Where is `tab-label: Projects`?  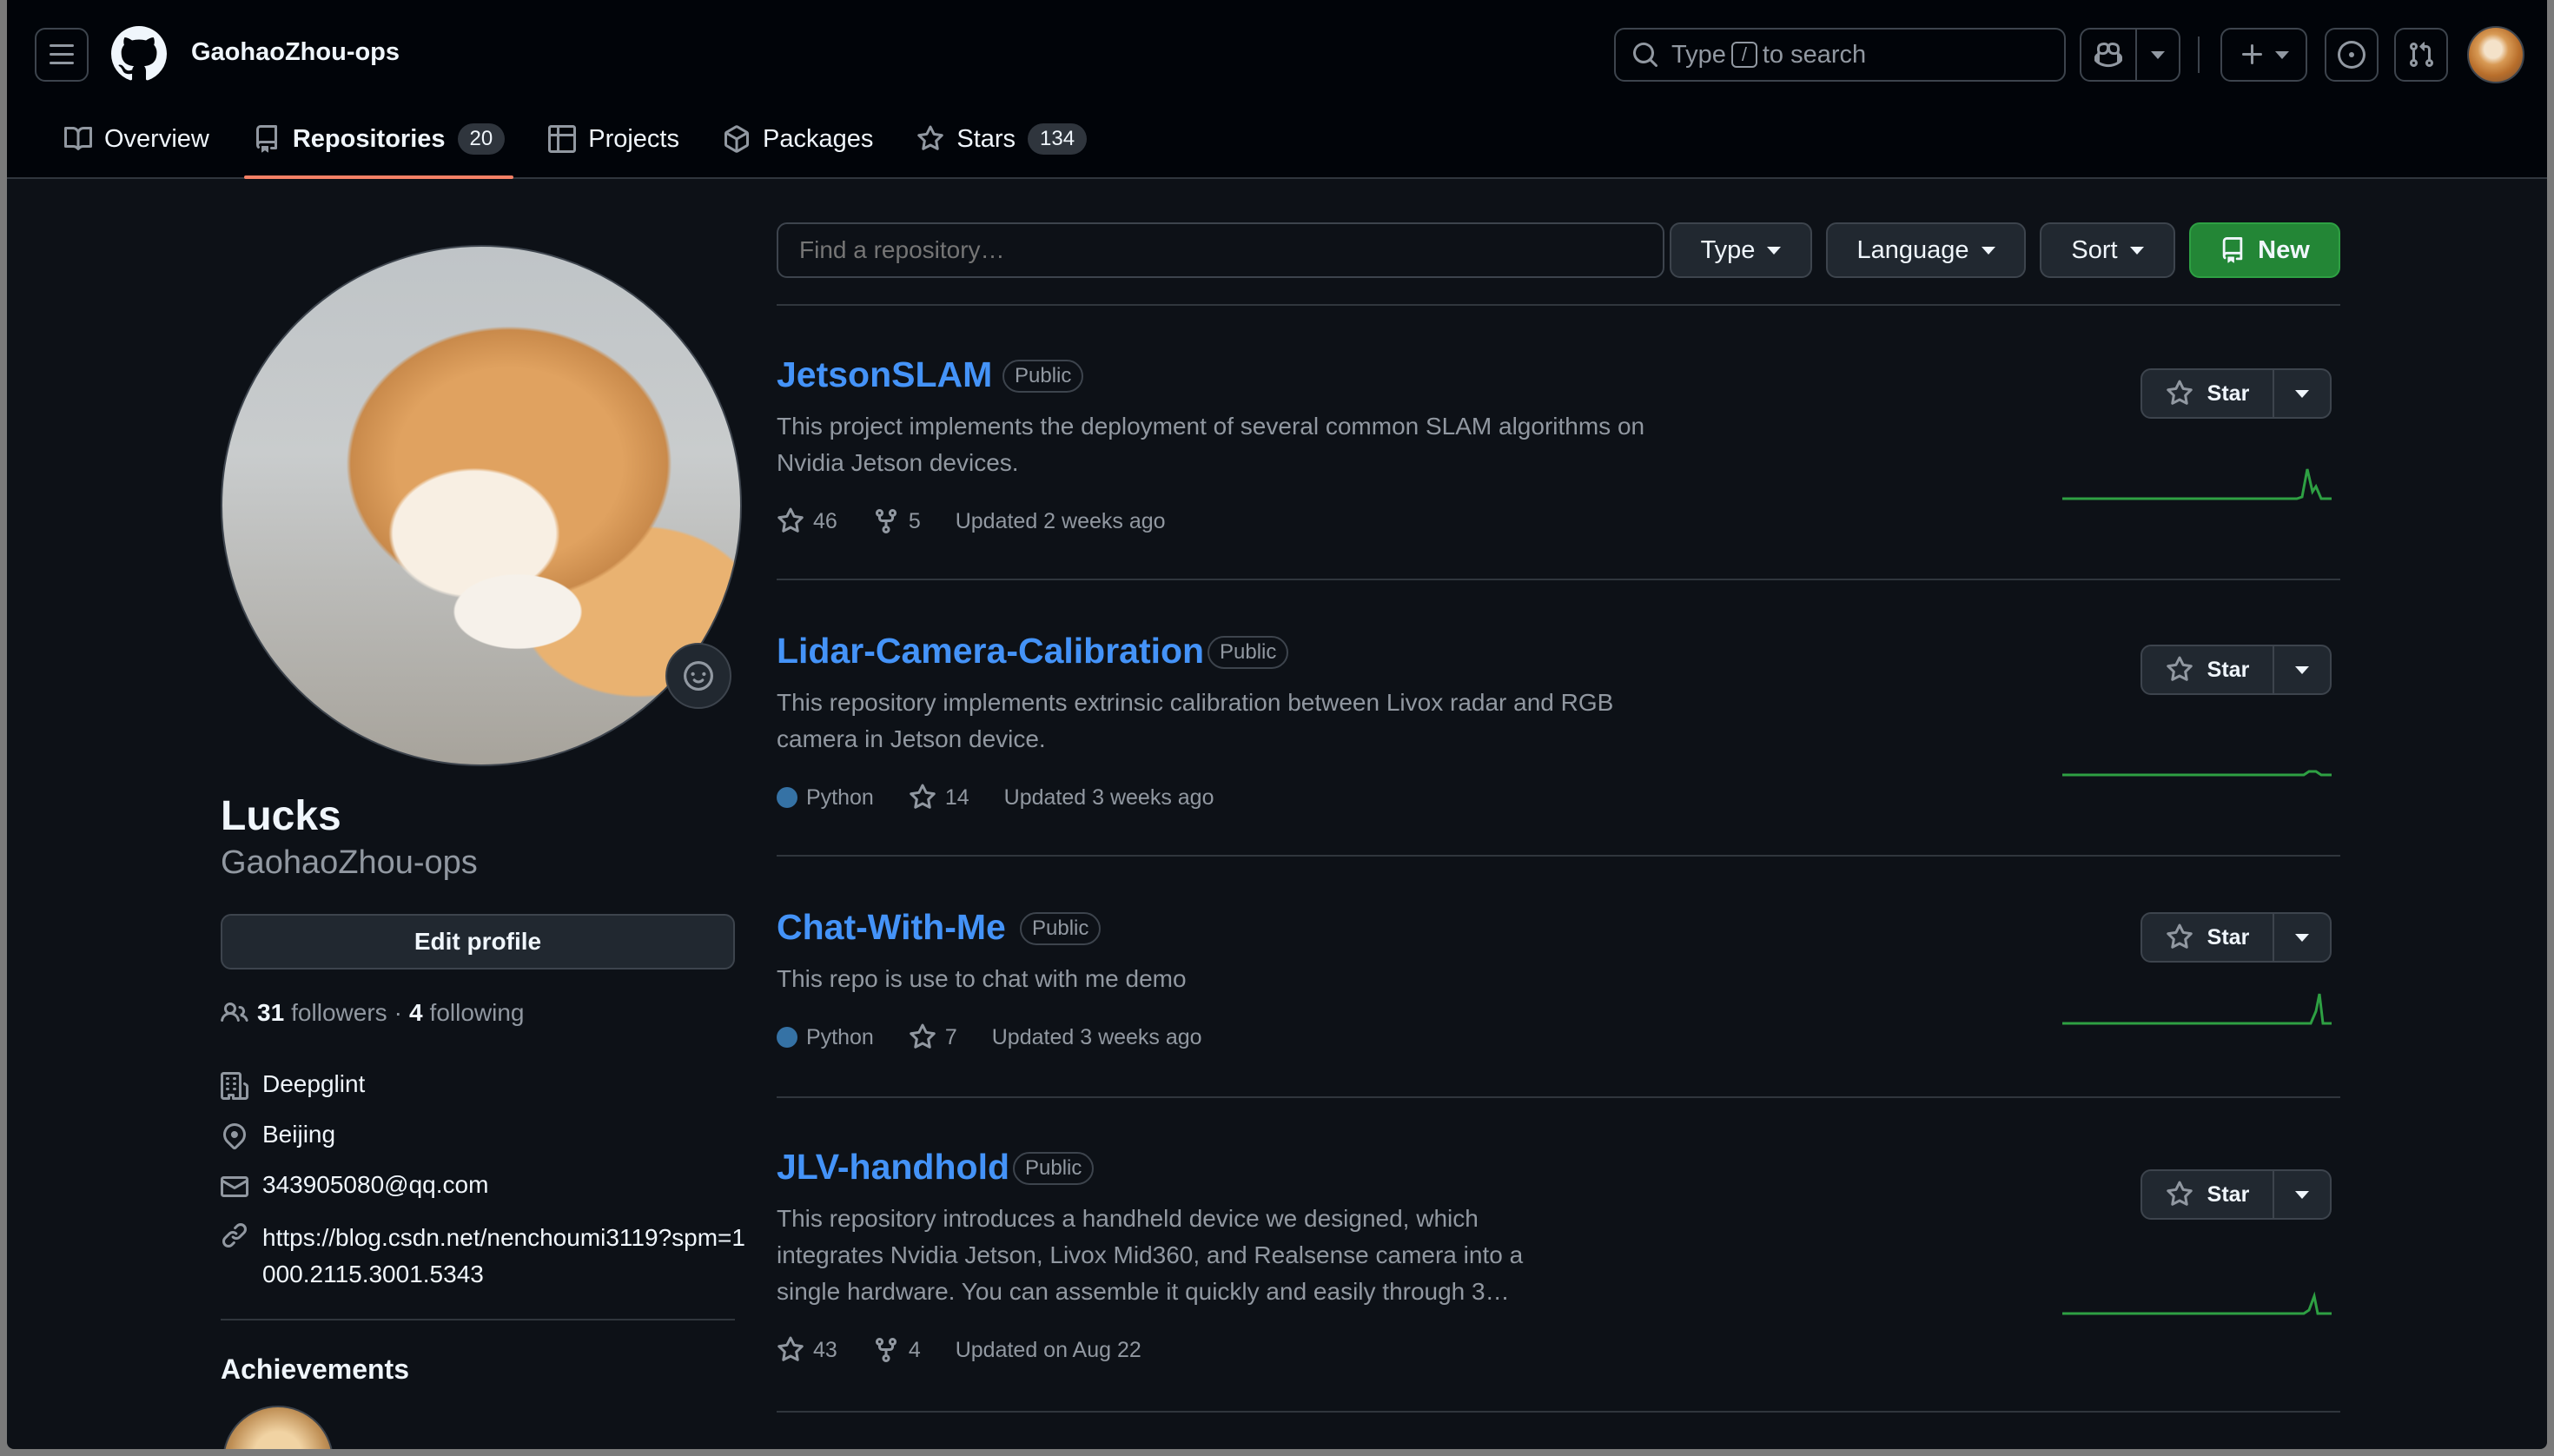
tab-label: Projects is located at coordinates (634, 138).